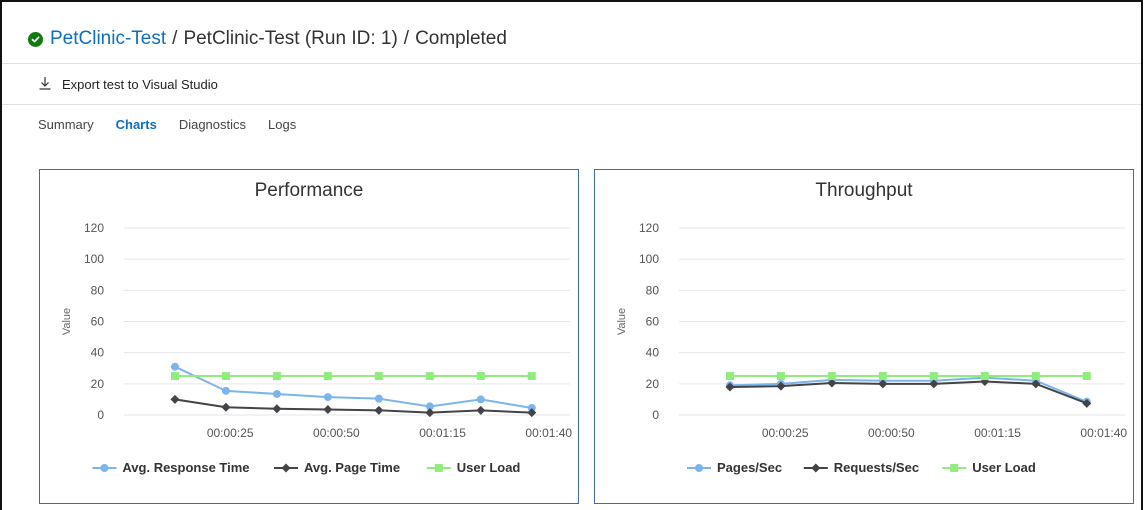 The height and width of the screenshot is (510, 1147). I want to click on legend-label-requests-sec: Requests/Sec, so click(876, 467).